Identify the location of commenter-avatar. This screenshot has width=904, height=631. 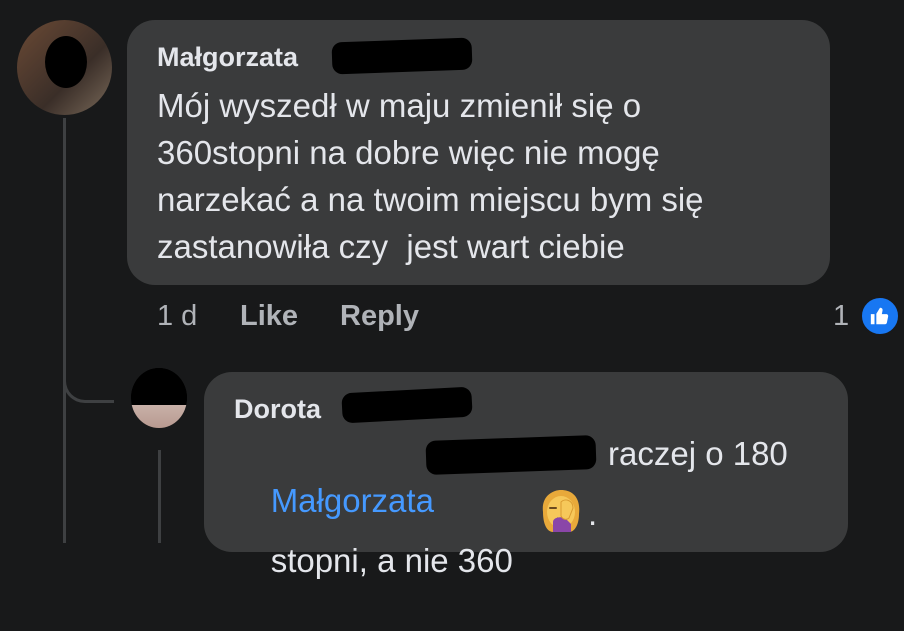
(64, 67).